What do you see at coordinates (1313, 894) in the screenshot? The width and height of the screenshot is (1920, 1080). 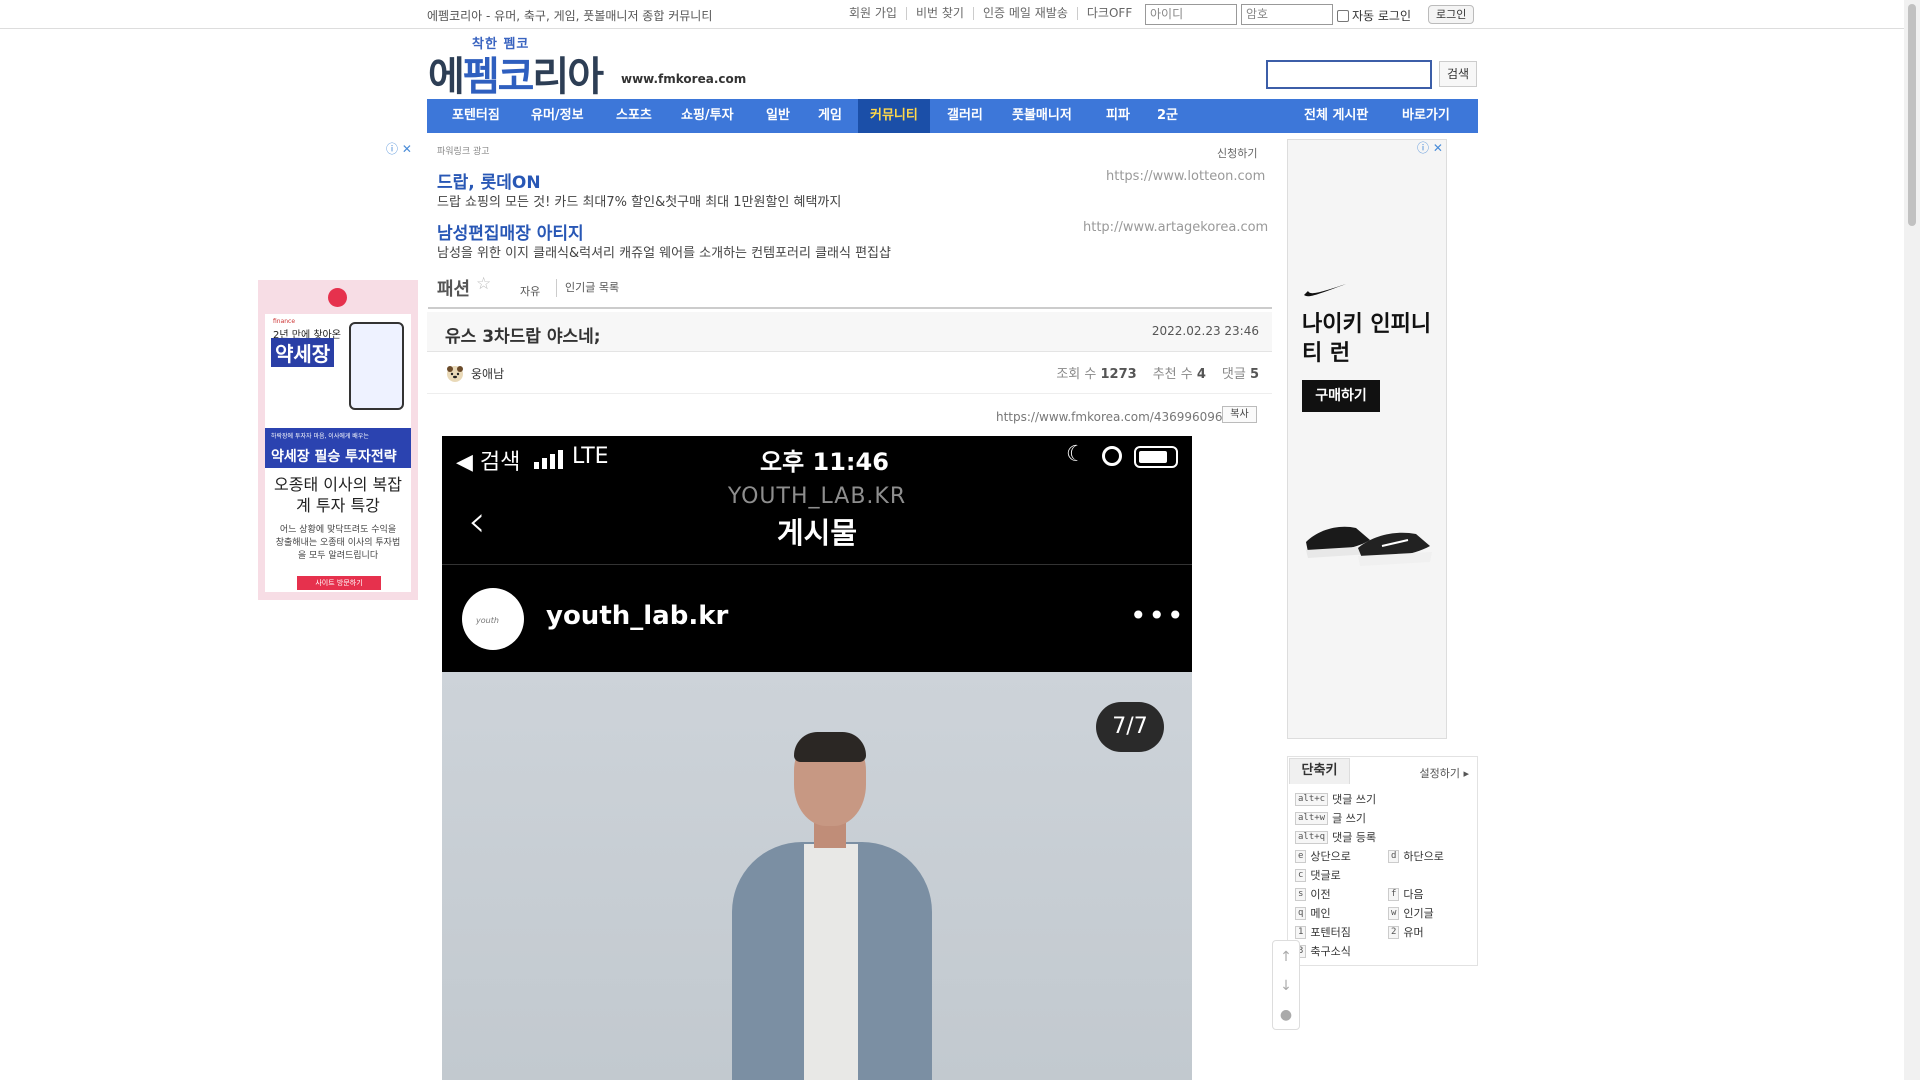 I see `shortcut-item: s 이전` at bounding box center [1313, 894].